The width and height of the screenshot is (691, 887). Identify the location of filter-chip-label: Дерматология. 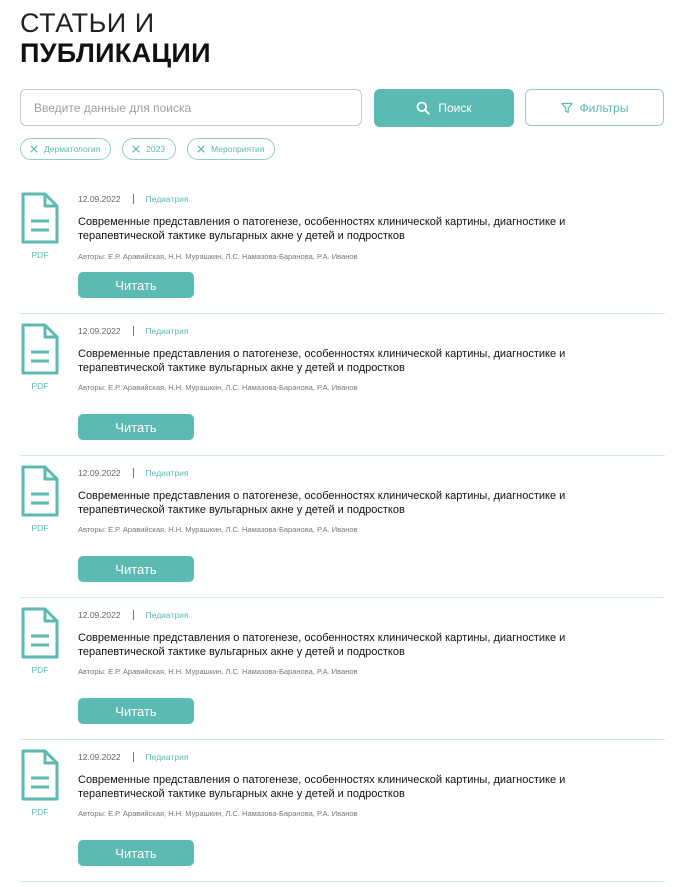
(72, 149).